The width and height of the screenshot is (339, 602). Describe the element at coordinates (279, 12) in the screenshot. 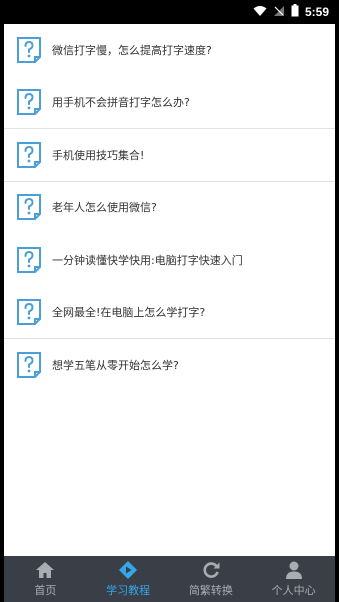

I see `no-signal-icon` at that location.